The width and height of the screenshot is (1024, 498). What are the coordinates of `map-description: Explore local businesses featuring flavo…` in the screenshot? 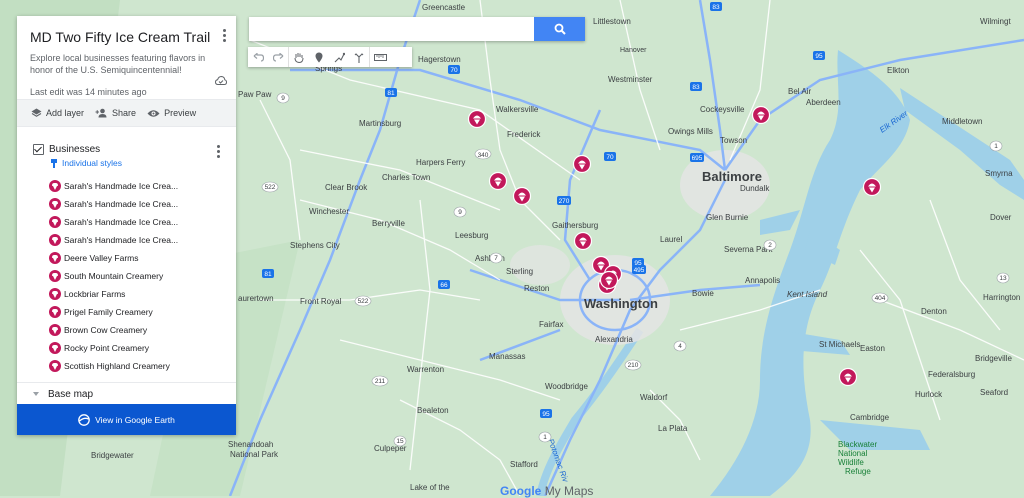 It's located at (120, 64).